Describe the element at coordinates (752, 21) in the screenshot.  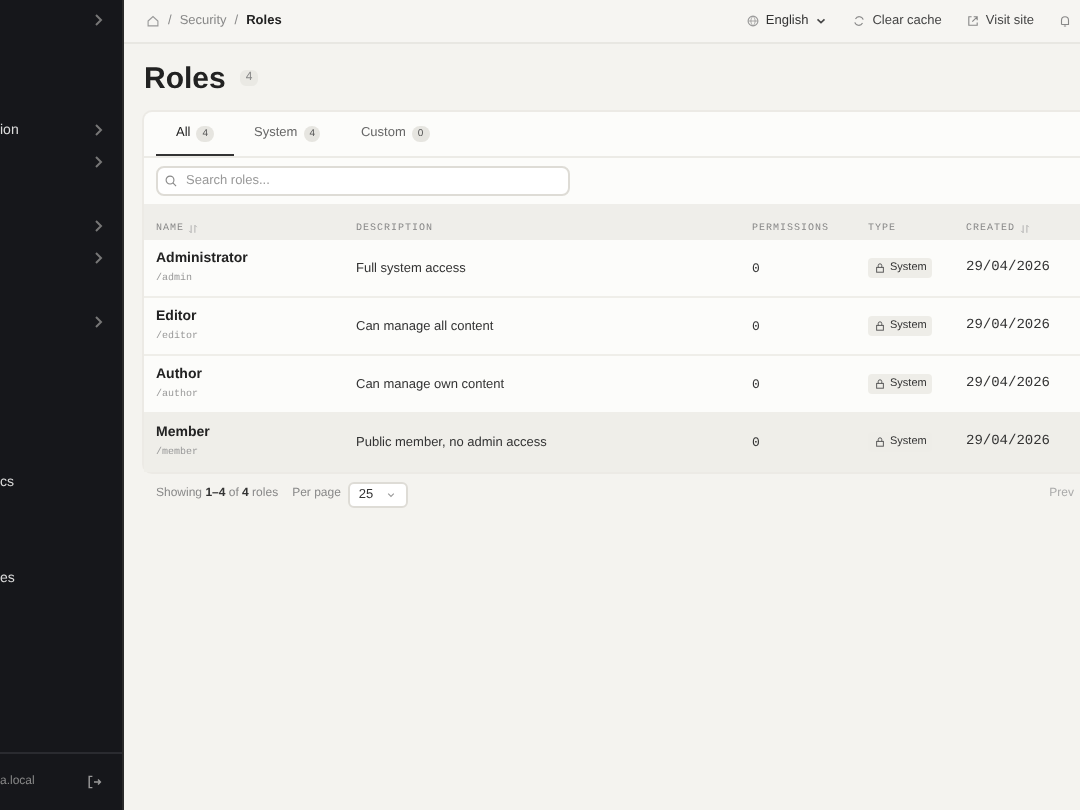
I see `globe-icon` at that location.